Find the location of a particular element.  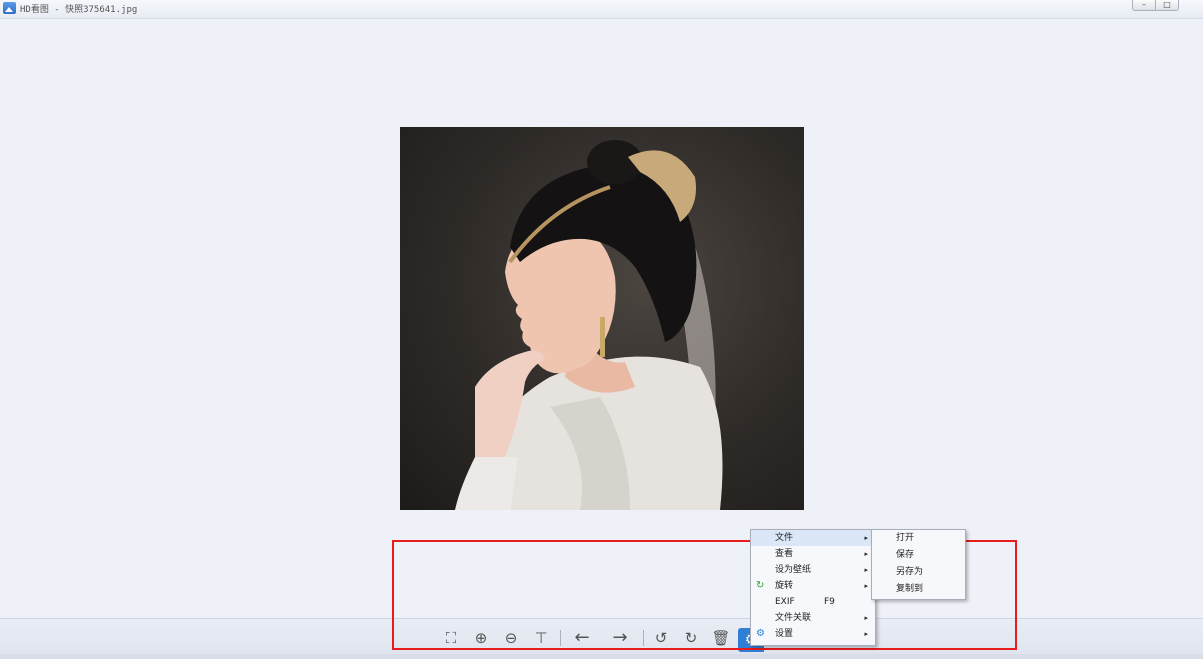

window-controls: – □ is located at coordinates (1155, 5).